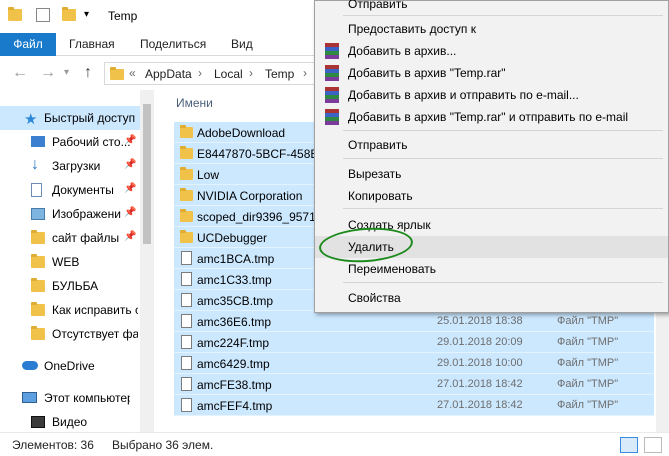  I want to click on nav-item-bulba: БУЛЬБА, so click(70, 286).